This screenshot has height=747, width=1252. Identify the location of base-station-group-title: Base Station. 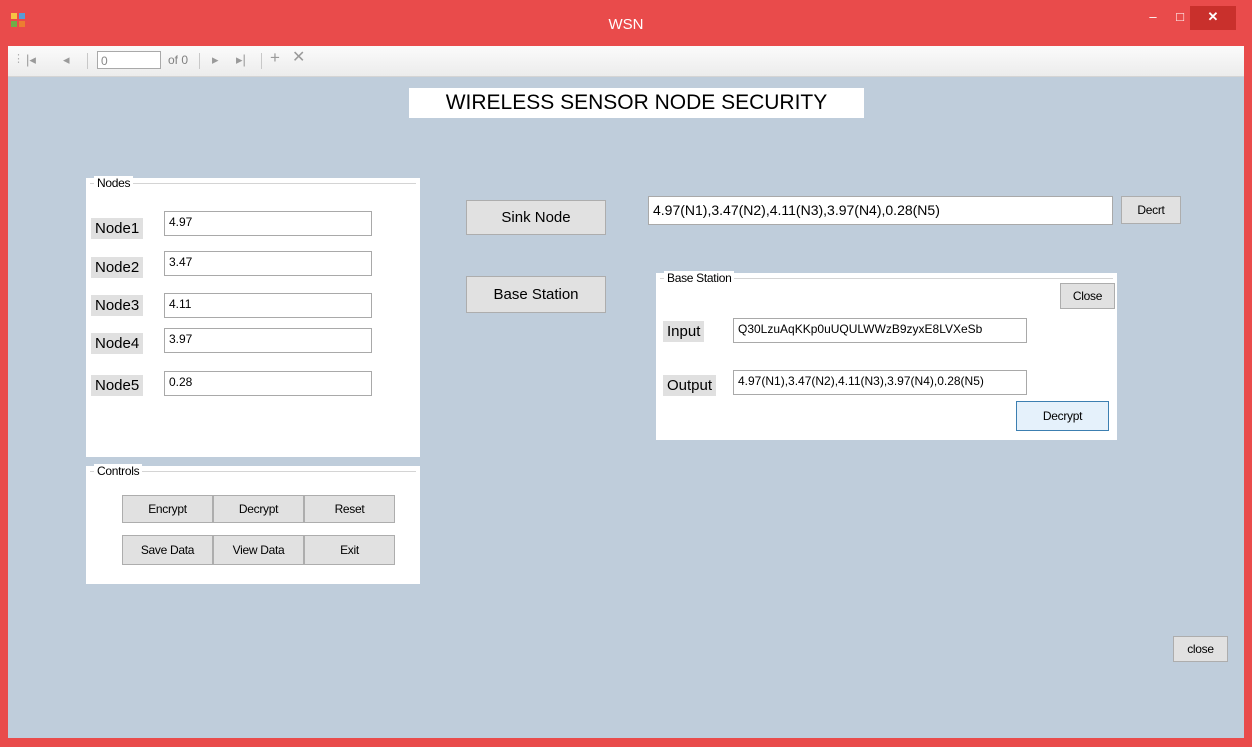
(699, 278).